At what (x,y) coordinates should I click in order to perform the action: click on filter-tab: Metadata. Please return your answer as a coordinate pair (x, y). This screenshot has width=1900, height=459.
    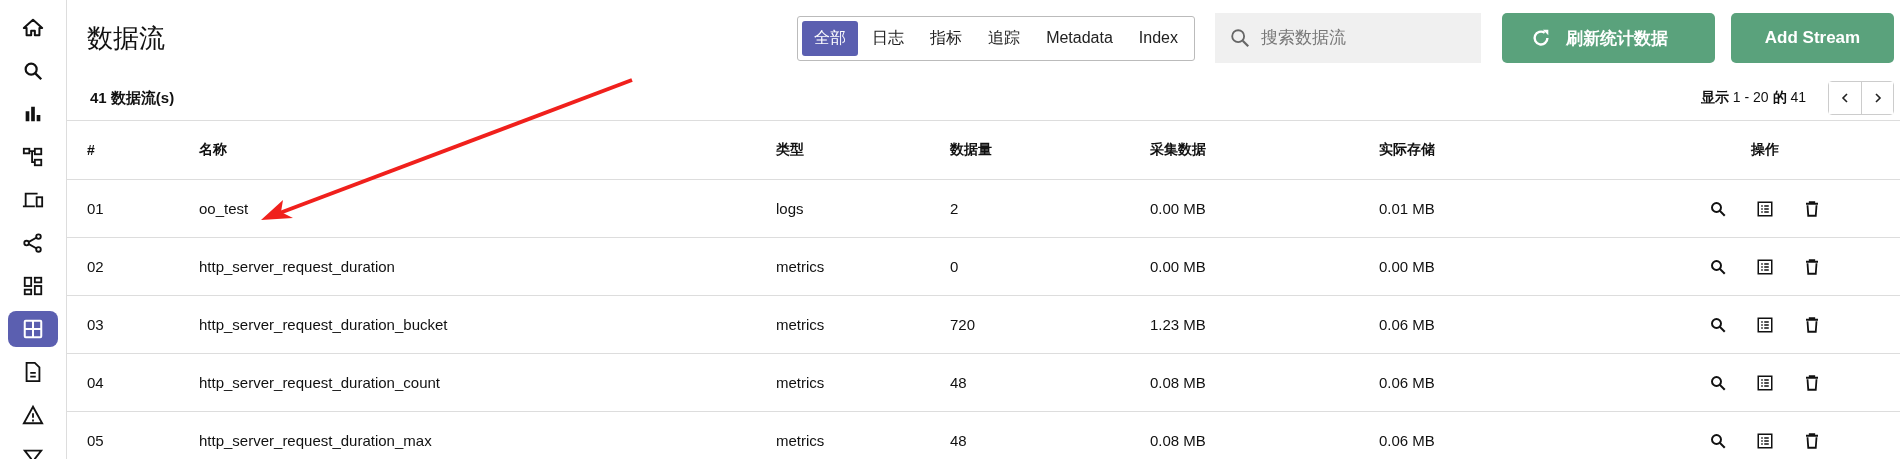
    Looking at the image, I should click on (1079, 38).